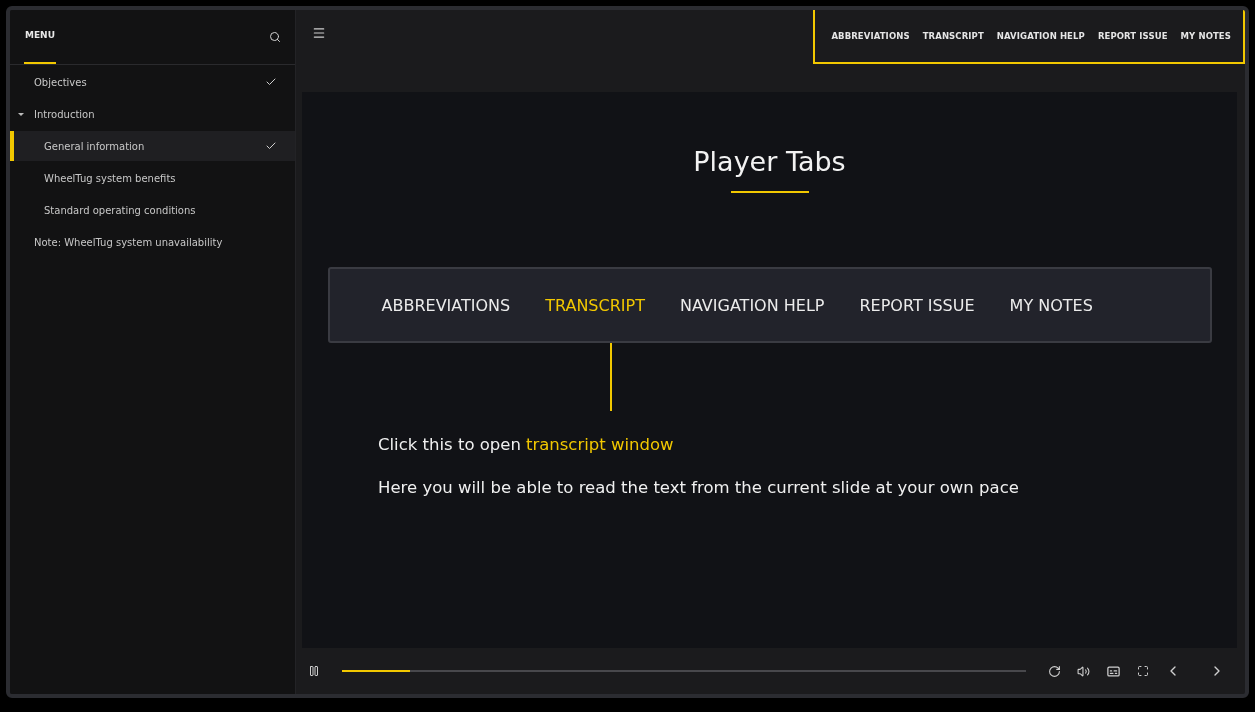 This screenshot has height=712, width=1255. Describe the element at coordinates (152, 178) in the screenshot. I see `menu-item: WheelTug system benefits` at that location.